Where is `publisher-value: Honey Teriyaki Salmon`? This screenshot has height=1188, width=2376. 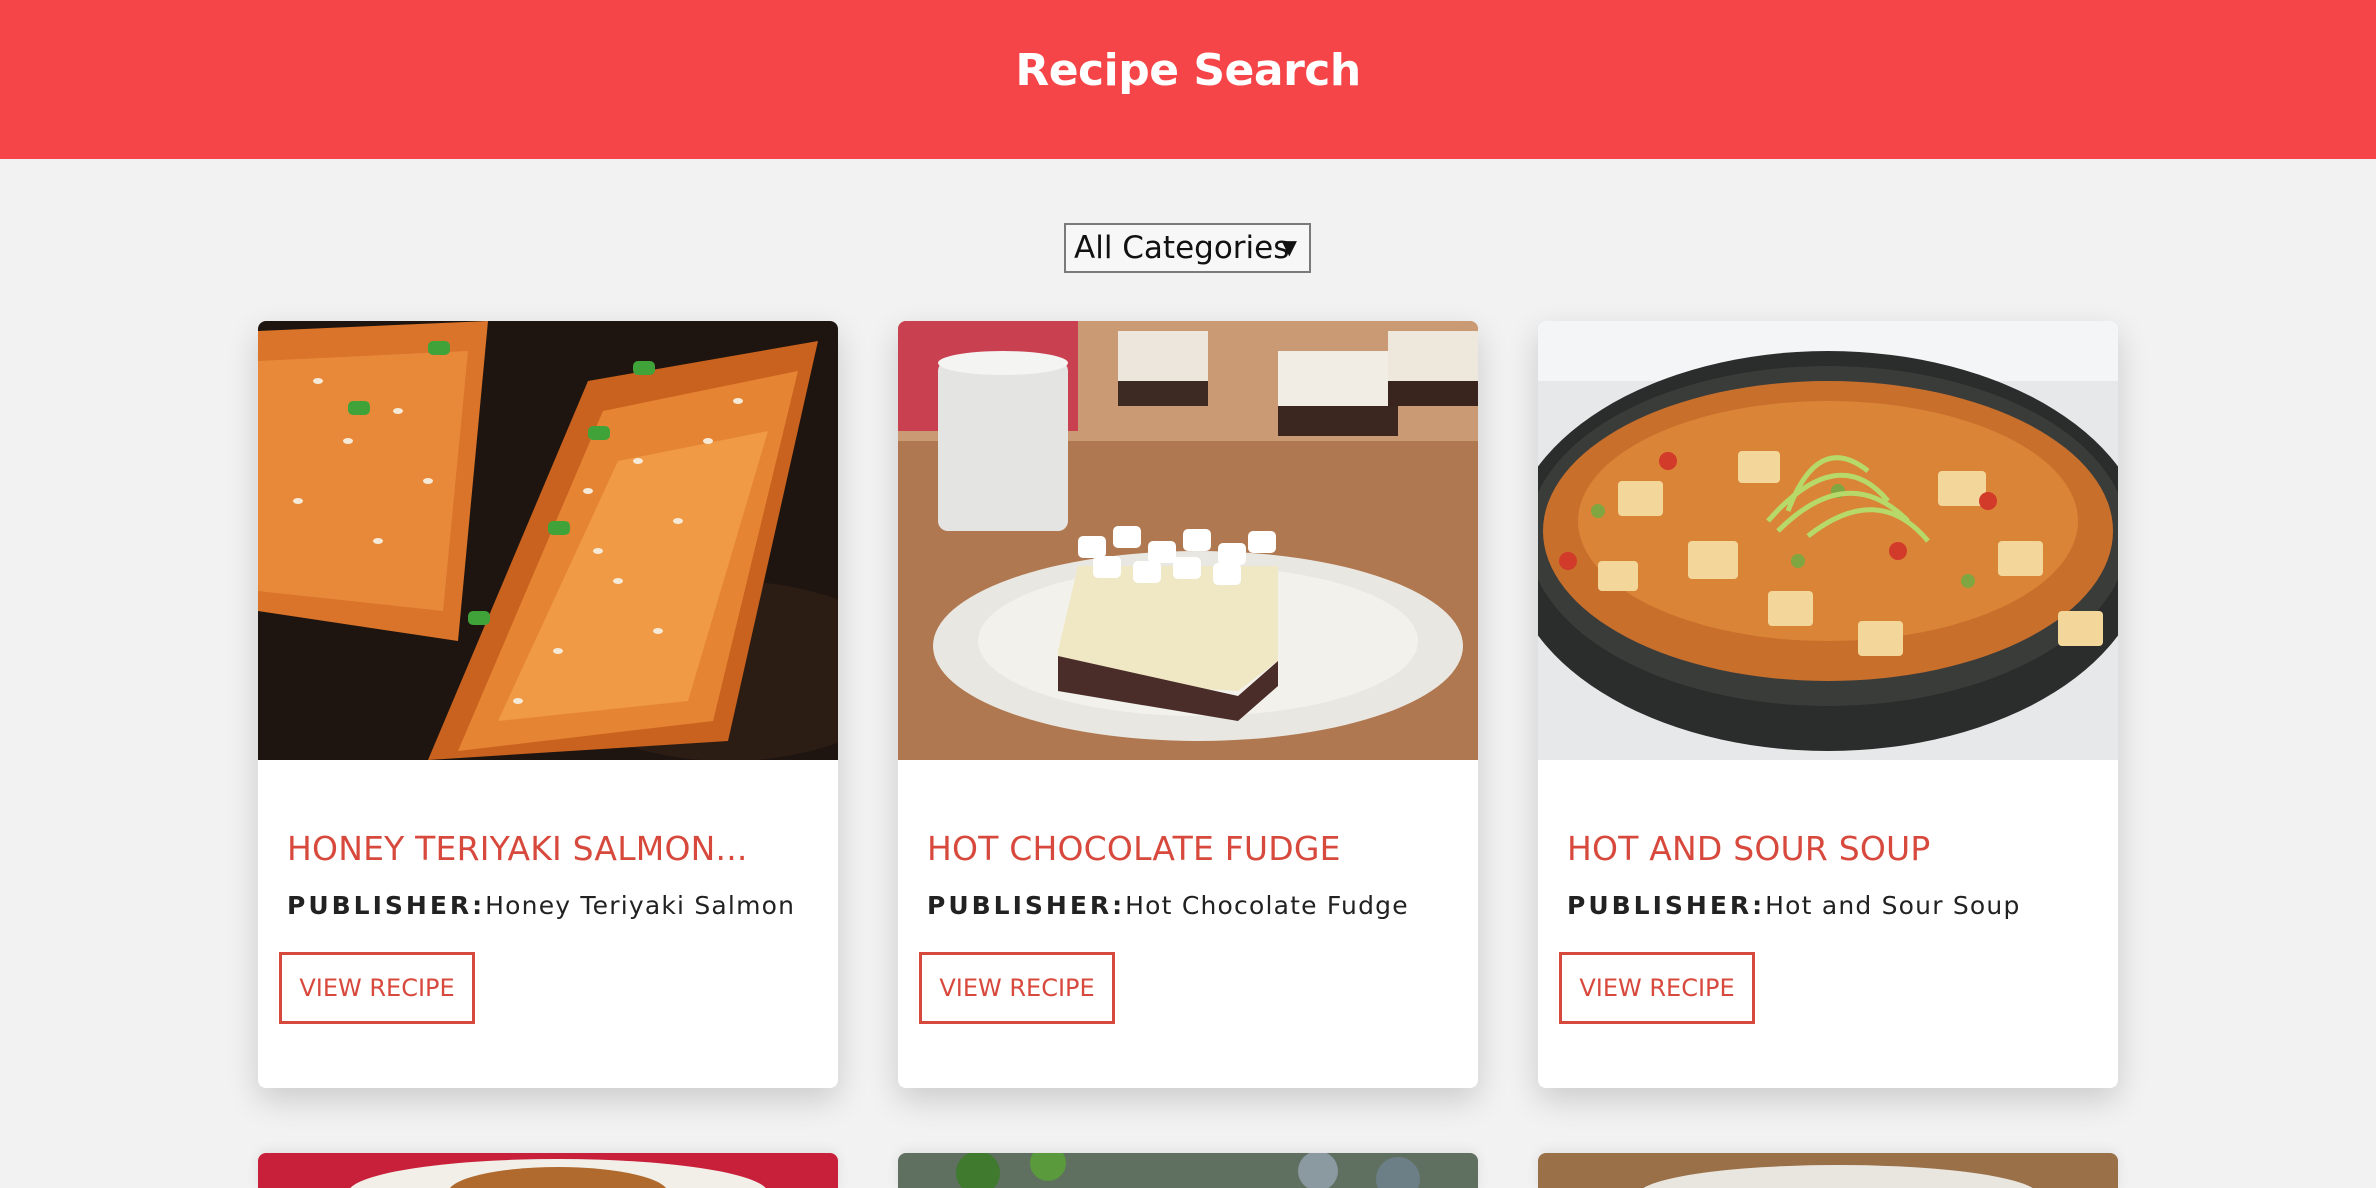 publisher-value: Honey Teriyaki Salmon is located at coordinates (640, 905).